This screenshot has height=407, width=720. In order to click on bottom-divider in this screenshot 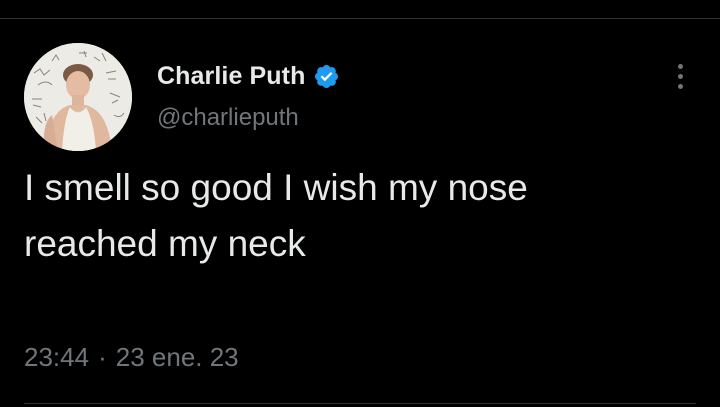, I will do `click(360, 403)`.